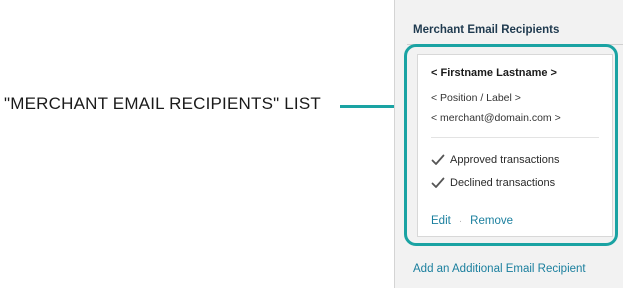 Image resolution: width=623 pixels, height=288 pixels. Describe the element at coordinates (486, 30) in the screenshot. I see `panel-title: Merchant Email Recipients` at that location.